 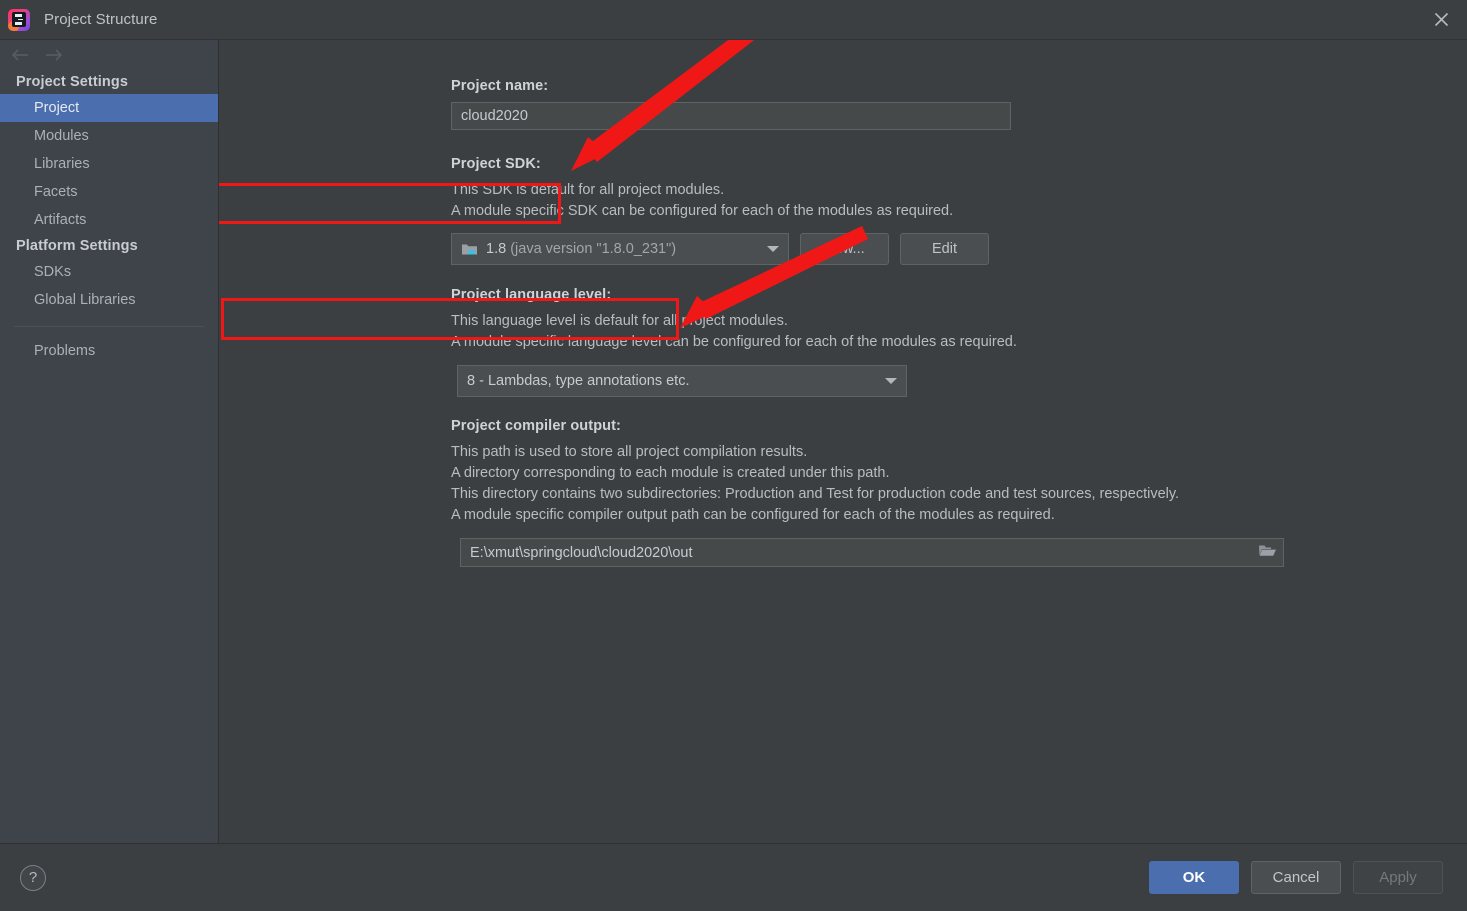 What do you see at coordinates (469, 249) in the screenshot?
I see `folder-icon` at bounding box center [469, 249].